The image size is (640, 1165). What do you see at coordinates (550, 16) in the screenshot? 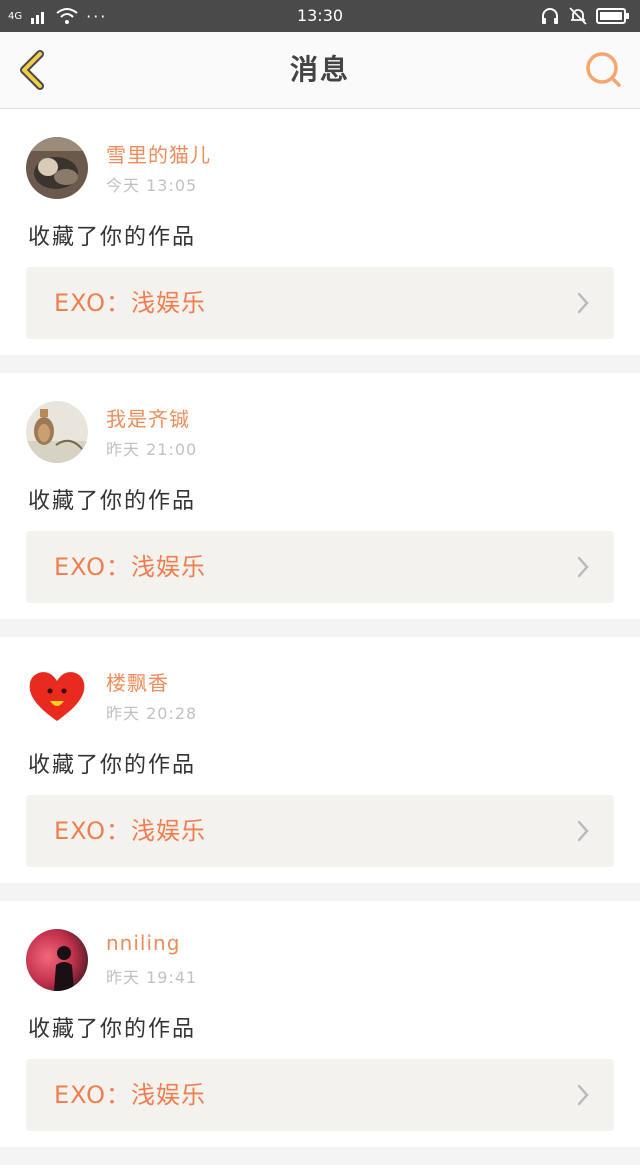
I see `headphones-icon` at bounding box center [550, 16].